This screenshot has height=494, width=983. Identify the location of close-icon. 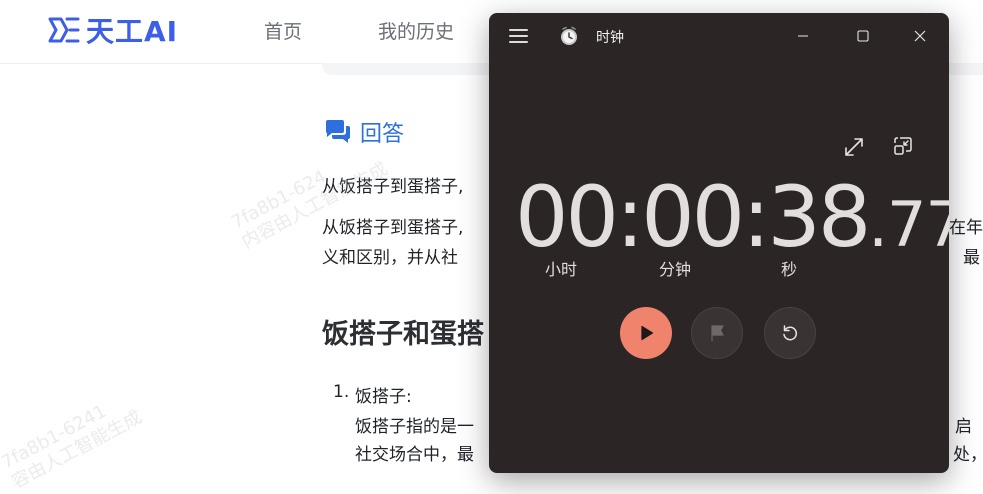
(920, 36).